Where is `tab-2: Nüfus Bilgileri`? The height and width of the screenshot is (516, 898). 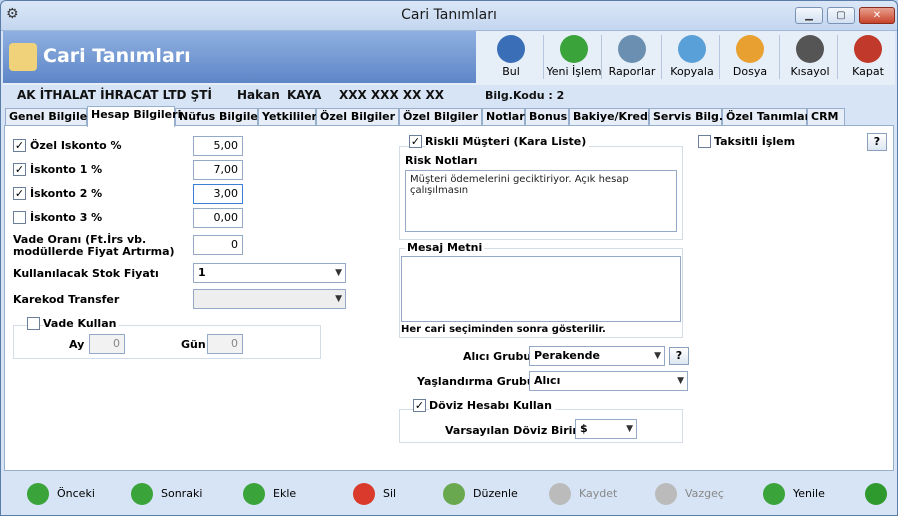 tab-2: Nüfus Bilgileri is located at coordinates (221, 117).